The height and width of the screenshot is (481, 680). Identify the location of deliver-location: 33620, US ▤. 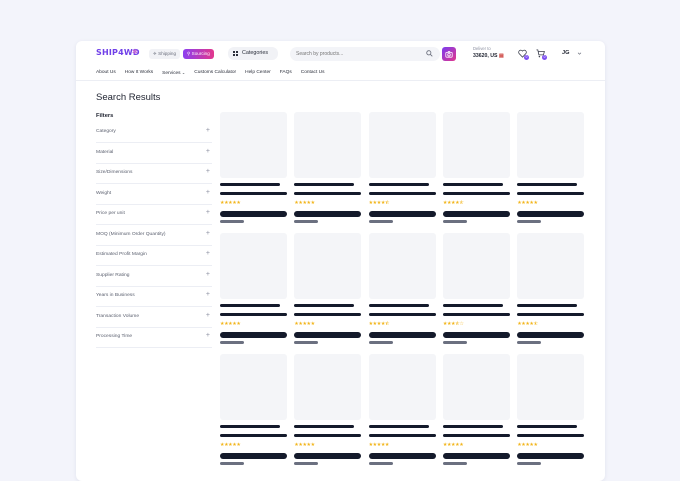
(488, 56).